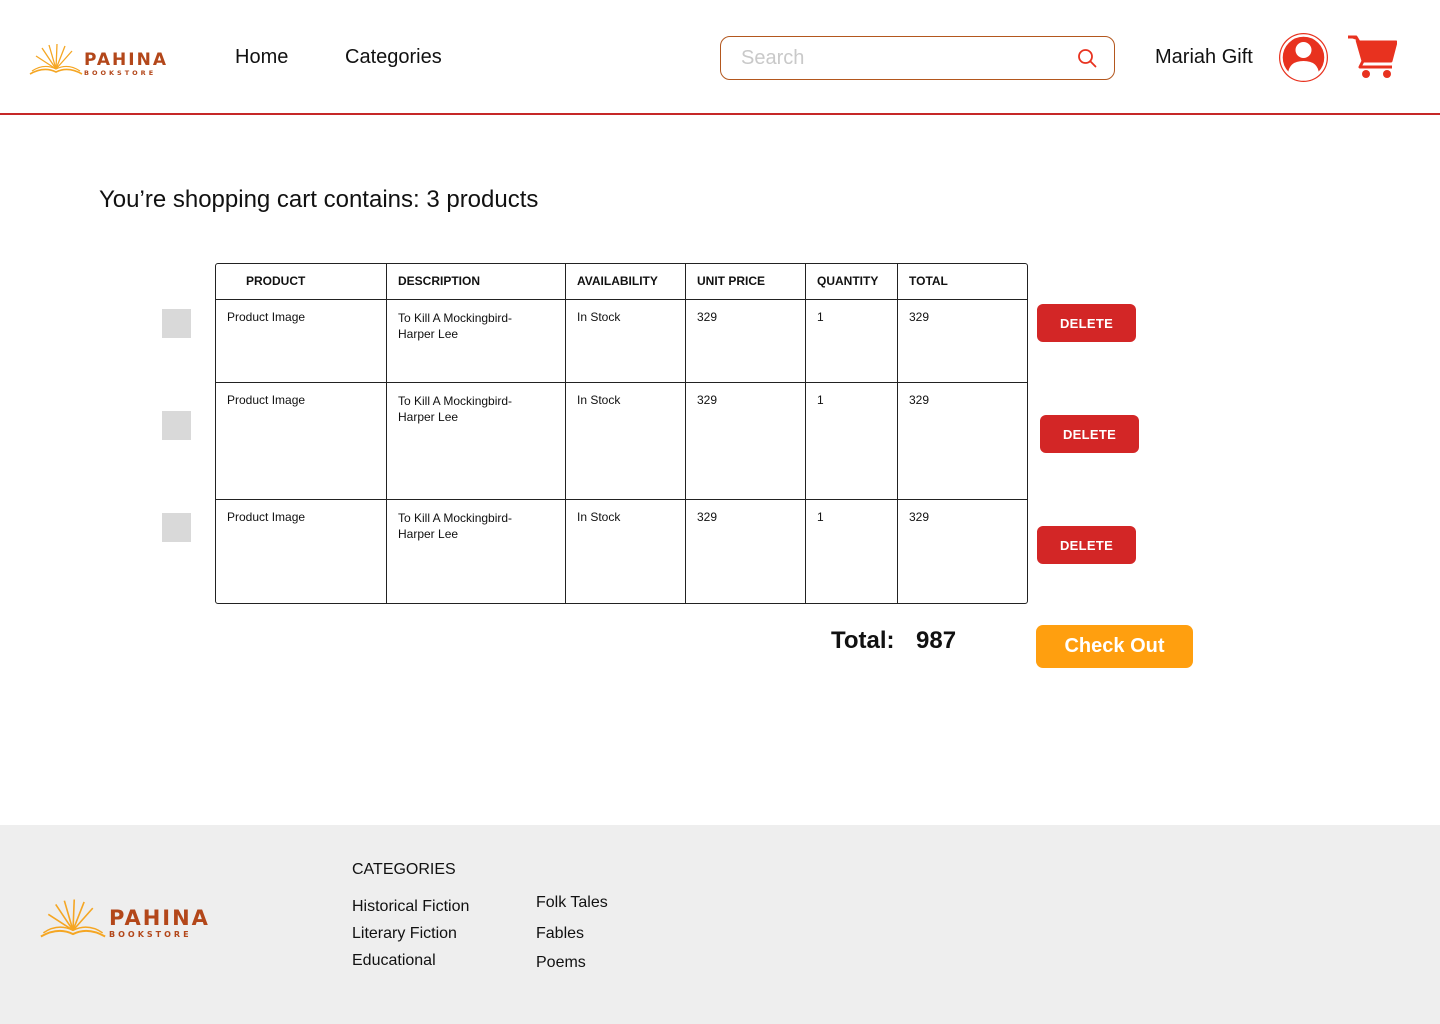 The width and height of the screenshot is (1440, 1024). I want to click on search-box, so click(917, 58).